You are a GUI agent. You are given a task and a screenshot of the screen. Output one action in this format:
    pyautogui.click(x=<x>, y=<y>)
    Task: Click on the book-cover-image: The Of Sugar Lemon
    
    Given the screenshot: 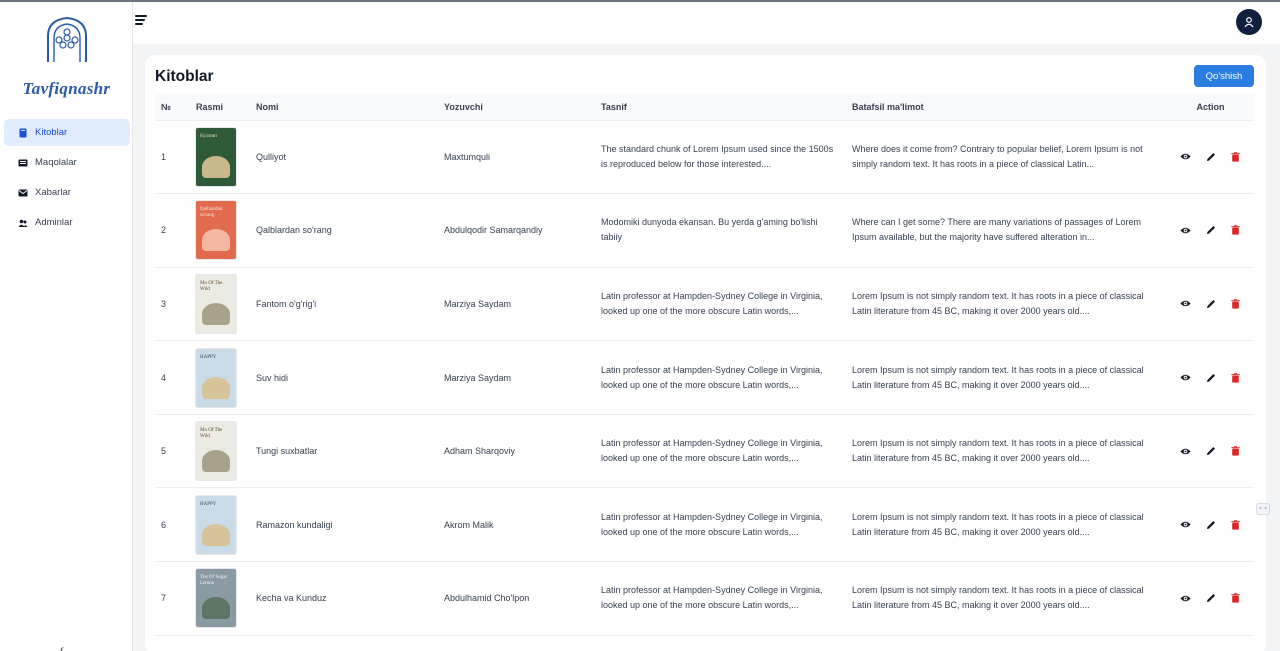 What is the action you would take?
    pyautogui.click(x=216, y=598)
    